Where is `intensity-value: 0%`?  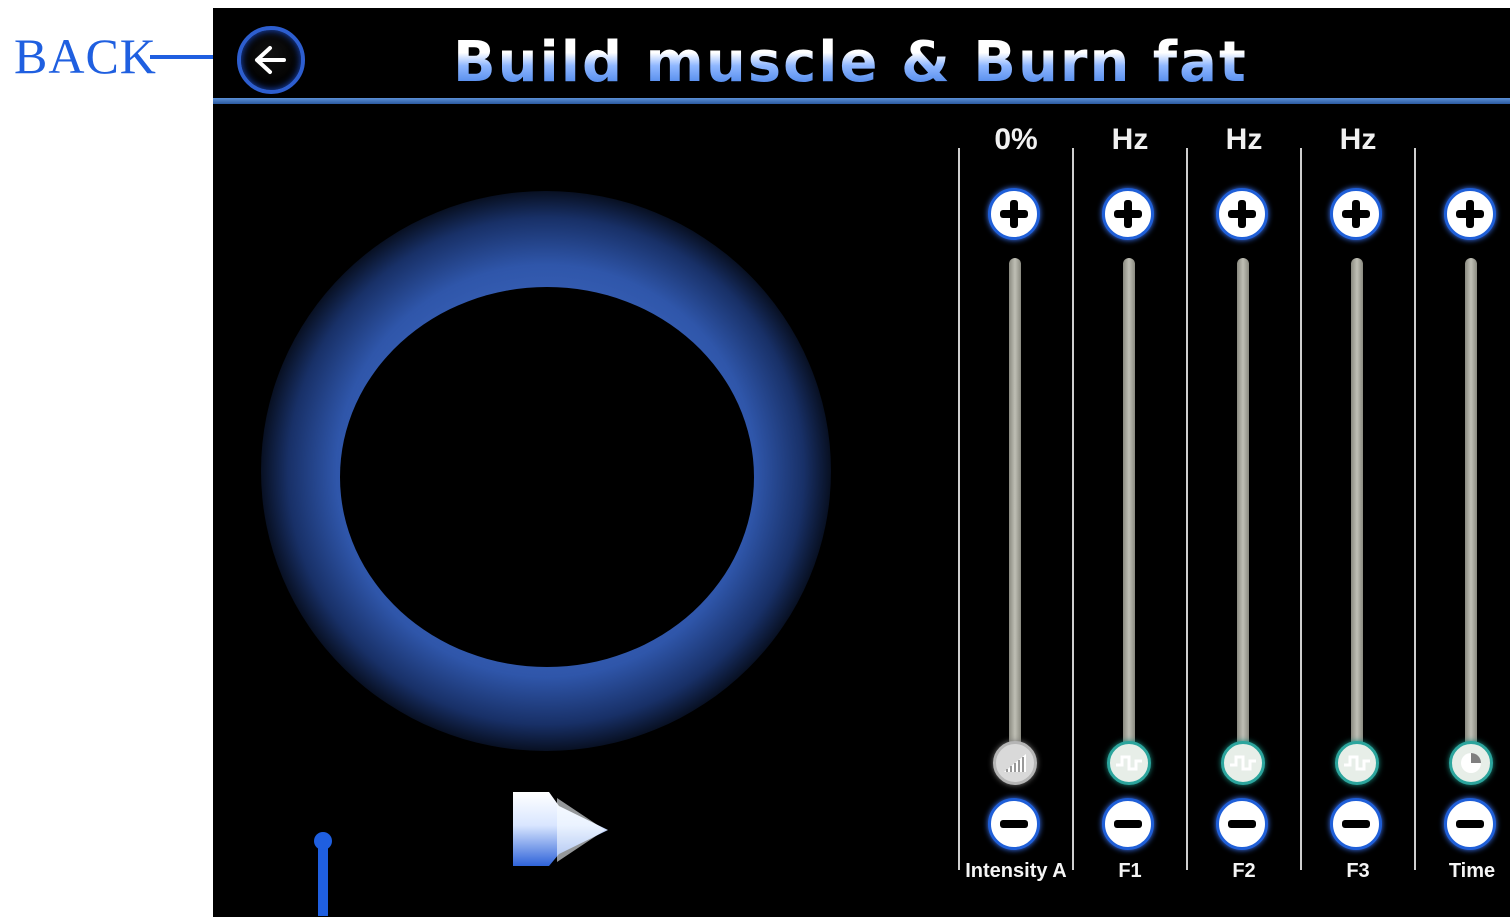
intensity-value: 0% is located at coordinates (1016, 139).